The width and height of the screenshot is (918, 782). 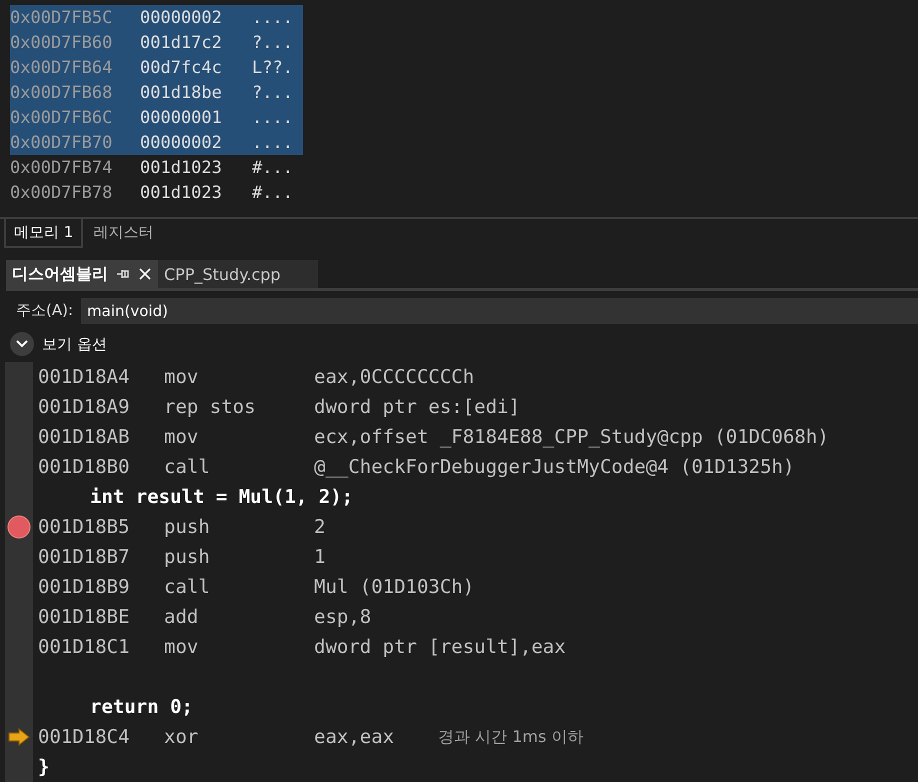 I want to click on view-options-label: 보기 옵션, so click(x=74, y=344).